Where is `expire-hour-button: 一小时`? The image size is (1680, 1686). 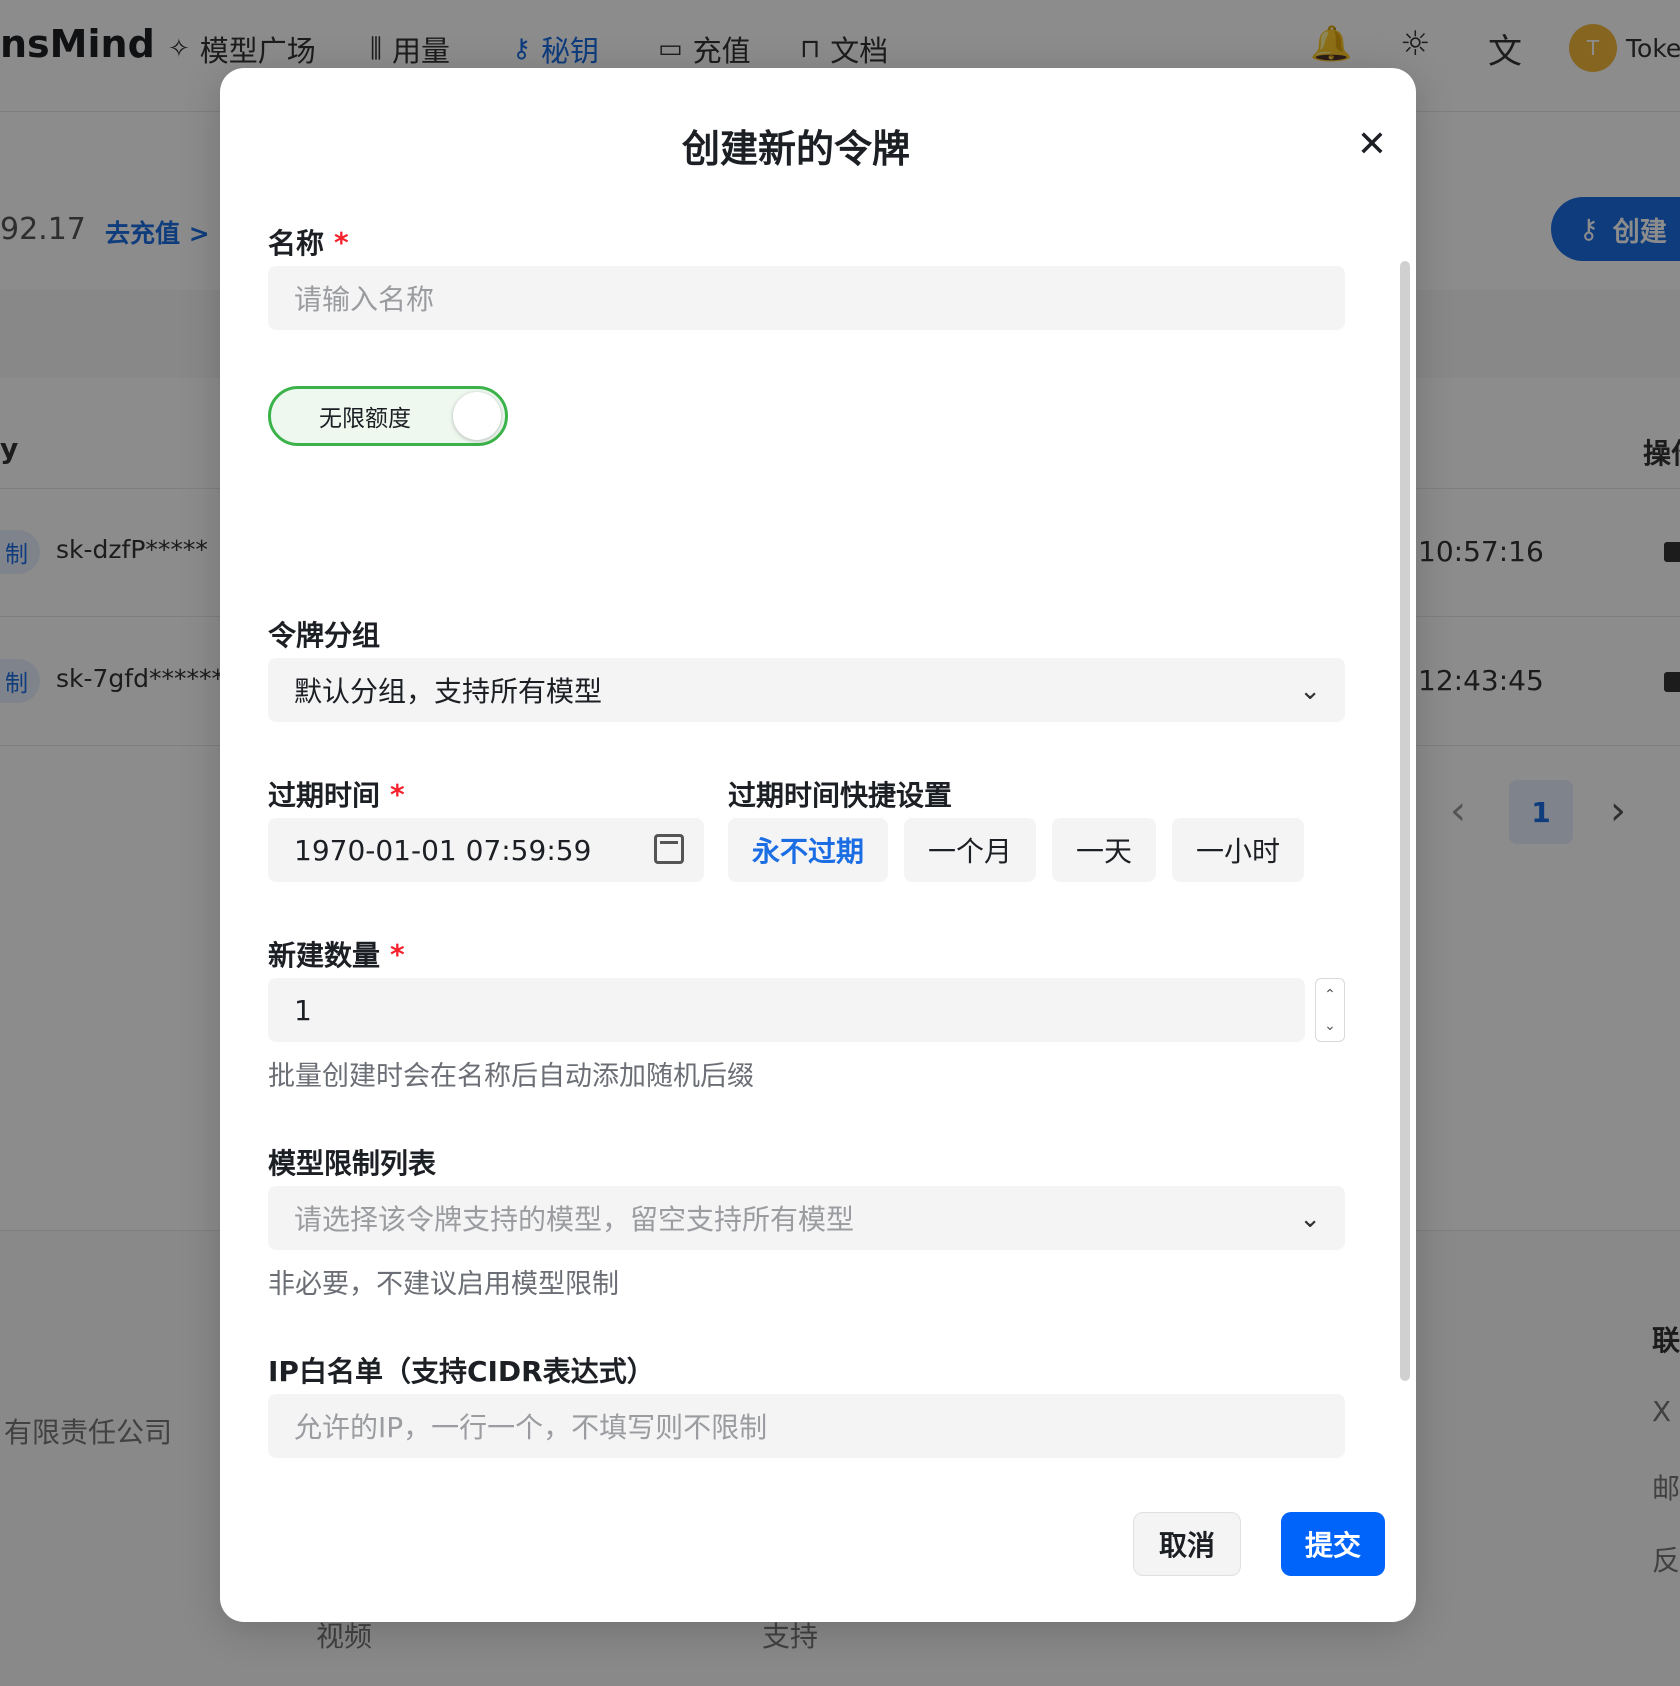
expire-hour-button: 一小时 is located at coordinates (1238, 850).